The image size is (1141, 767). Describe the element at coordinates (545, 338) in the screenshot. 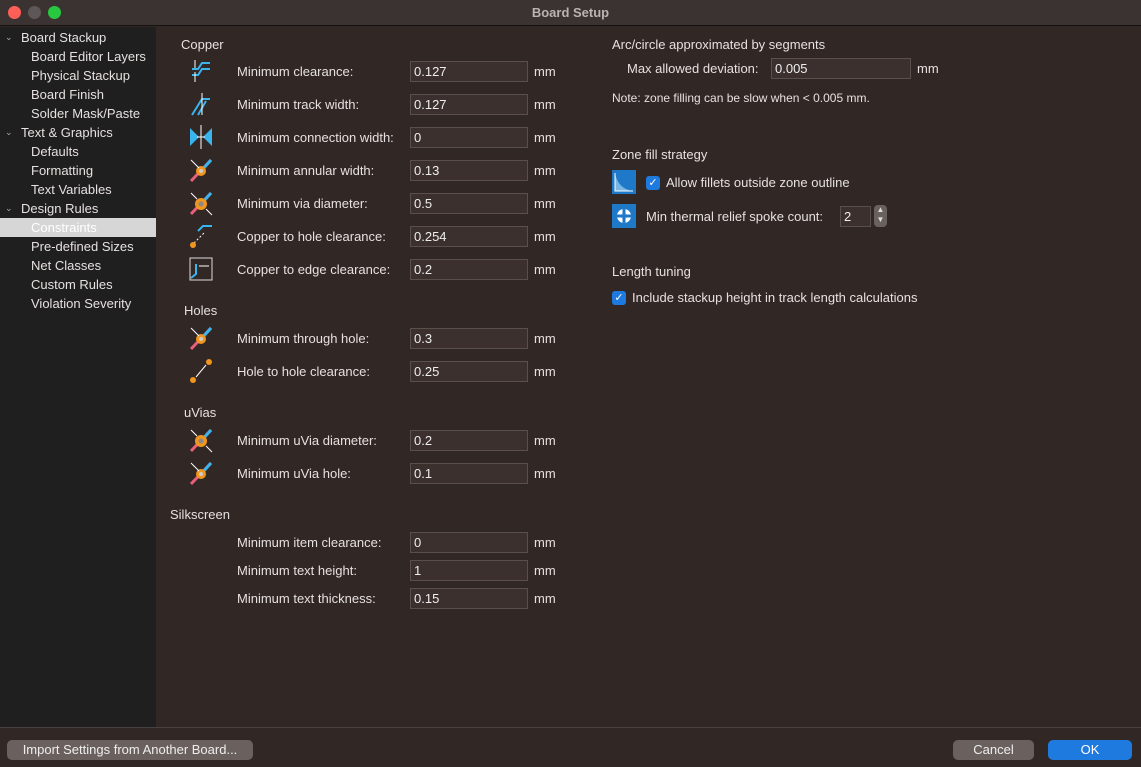

I see `minimum-through-hole-unit: mm` at that location.